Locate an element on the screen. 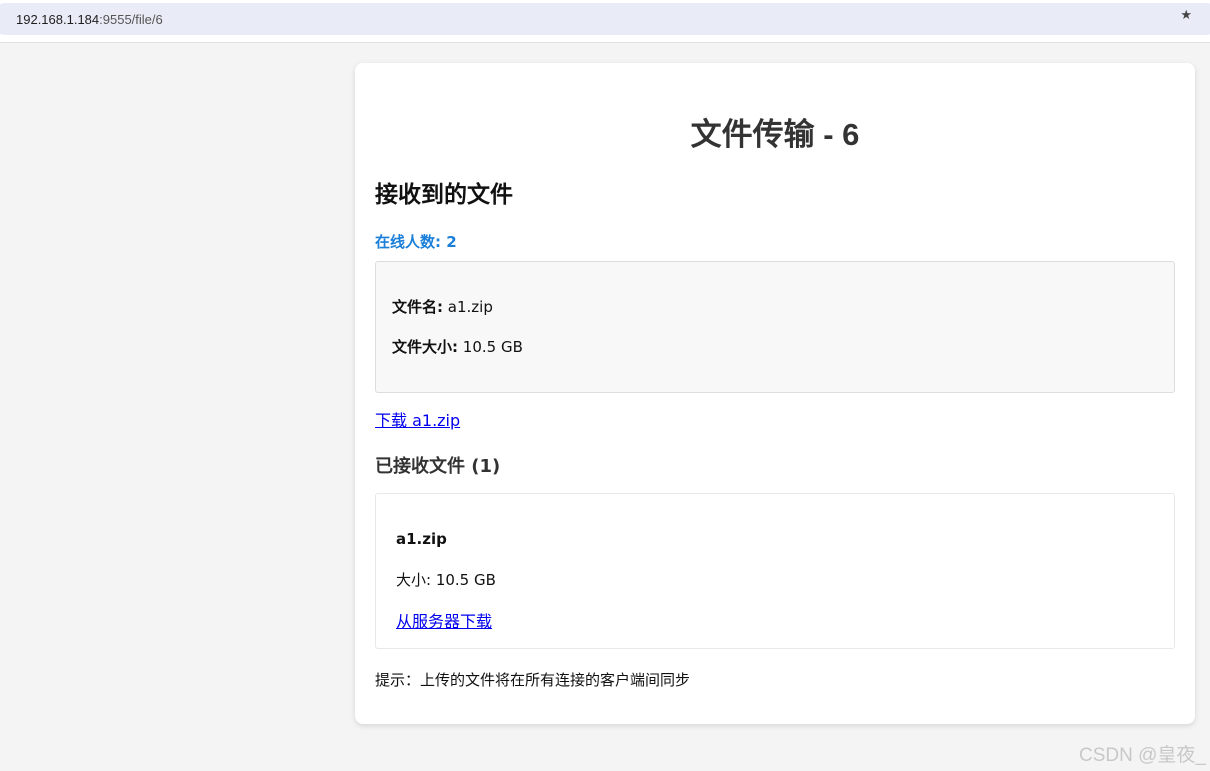  received-file-size: 大小: 10.5 GB is located at coordinates (446, 580).